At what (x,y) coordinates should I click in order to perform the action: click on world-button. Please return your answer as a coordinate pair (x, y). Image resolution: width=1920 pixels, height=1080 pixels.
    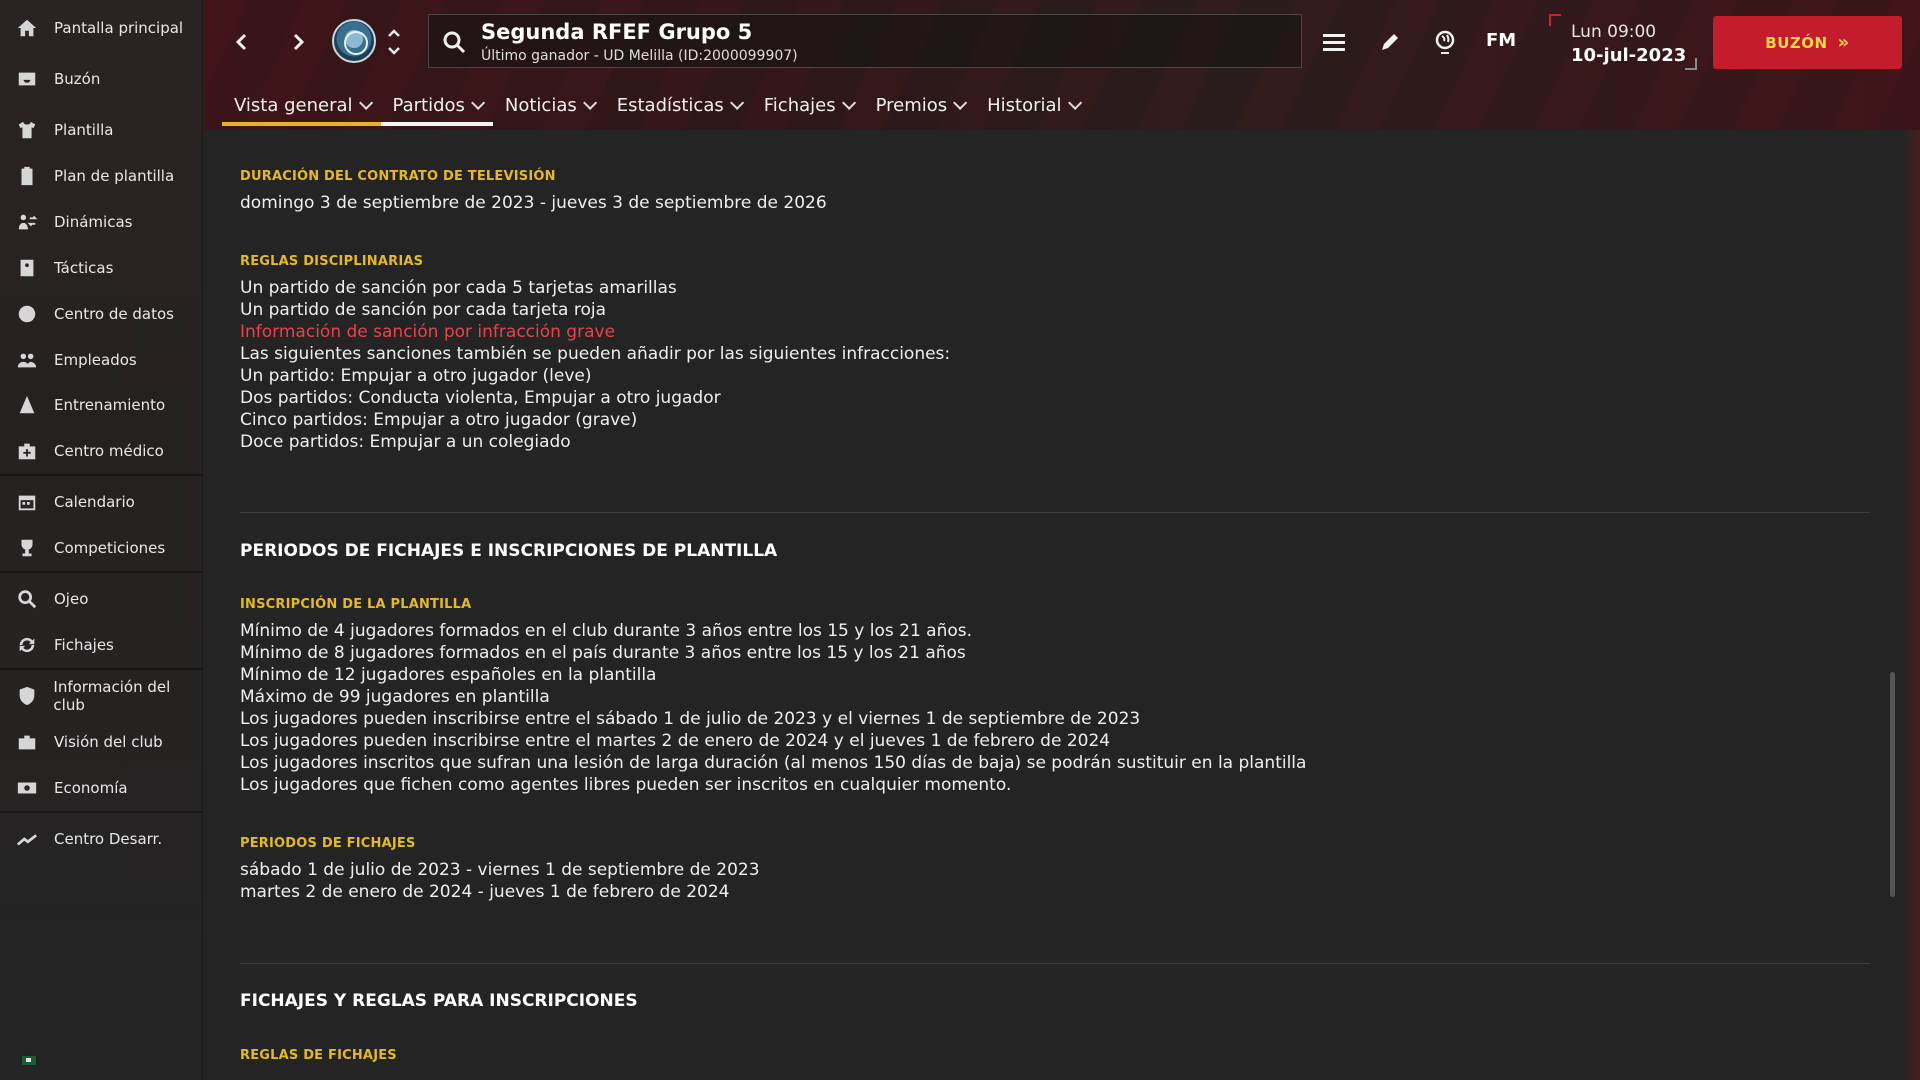
    Looking at the image, I should click on (1445, 42).